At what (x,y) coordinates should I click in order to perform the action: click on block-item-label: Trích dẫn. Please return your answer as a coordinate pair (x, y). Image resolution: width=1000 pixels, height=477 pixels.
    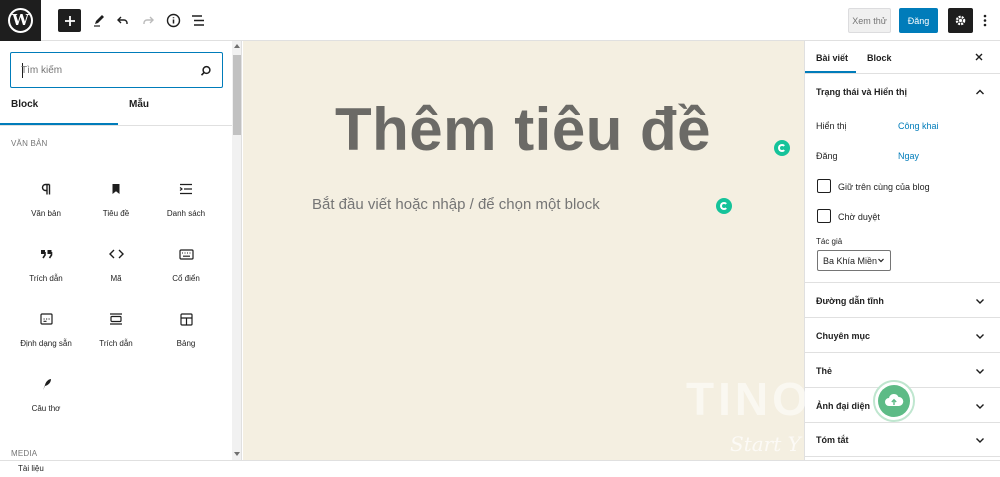
    Looking at the image, I should click on (116, 343).